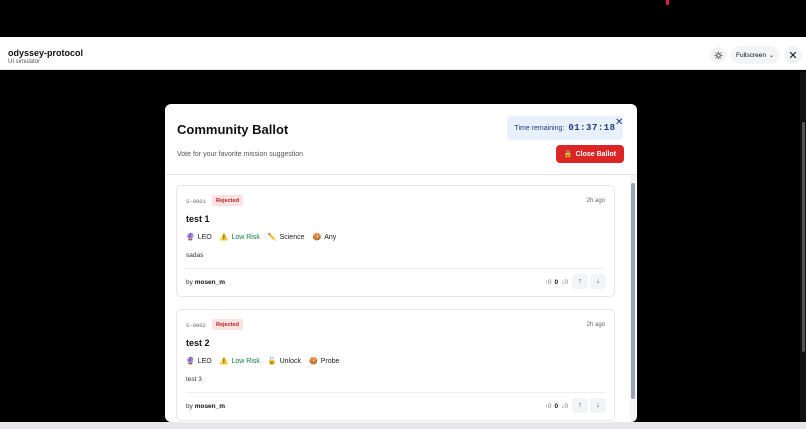  I want to click on app-header: odyssey-protocol UI simulator, so click(403, 53).